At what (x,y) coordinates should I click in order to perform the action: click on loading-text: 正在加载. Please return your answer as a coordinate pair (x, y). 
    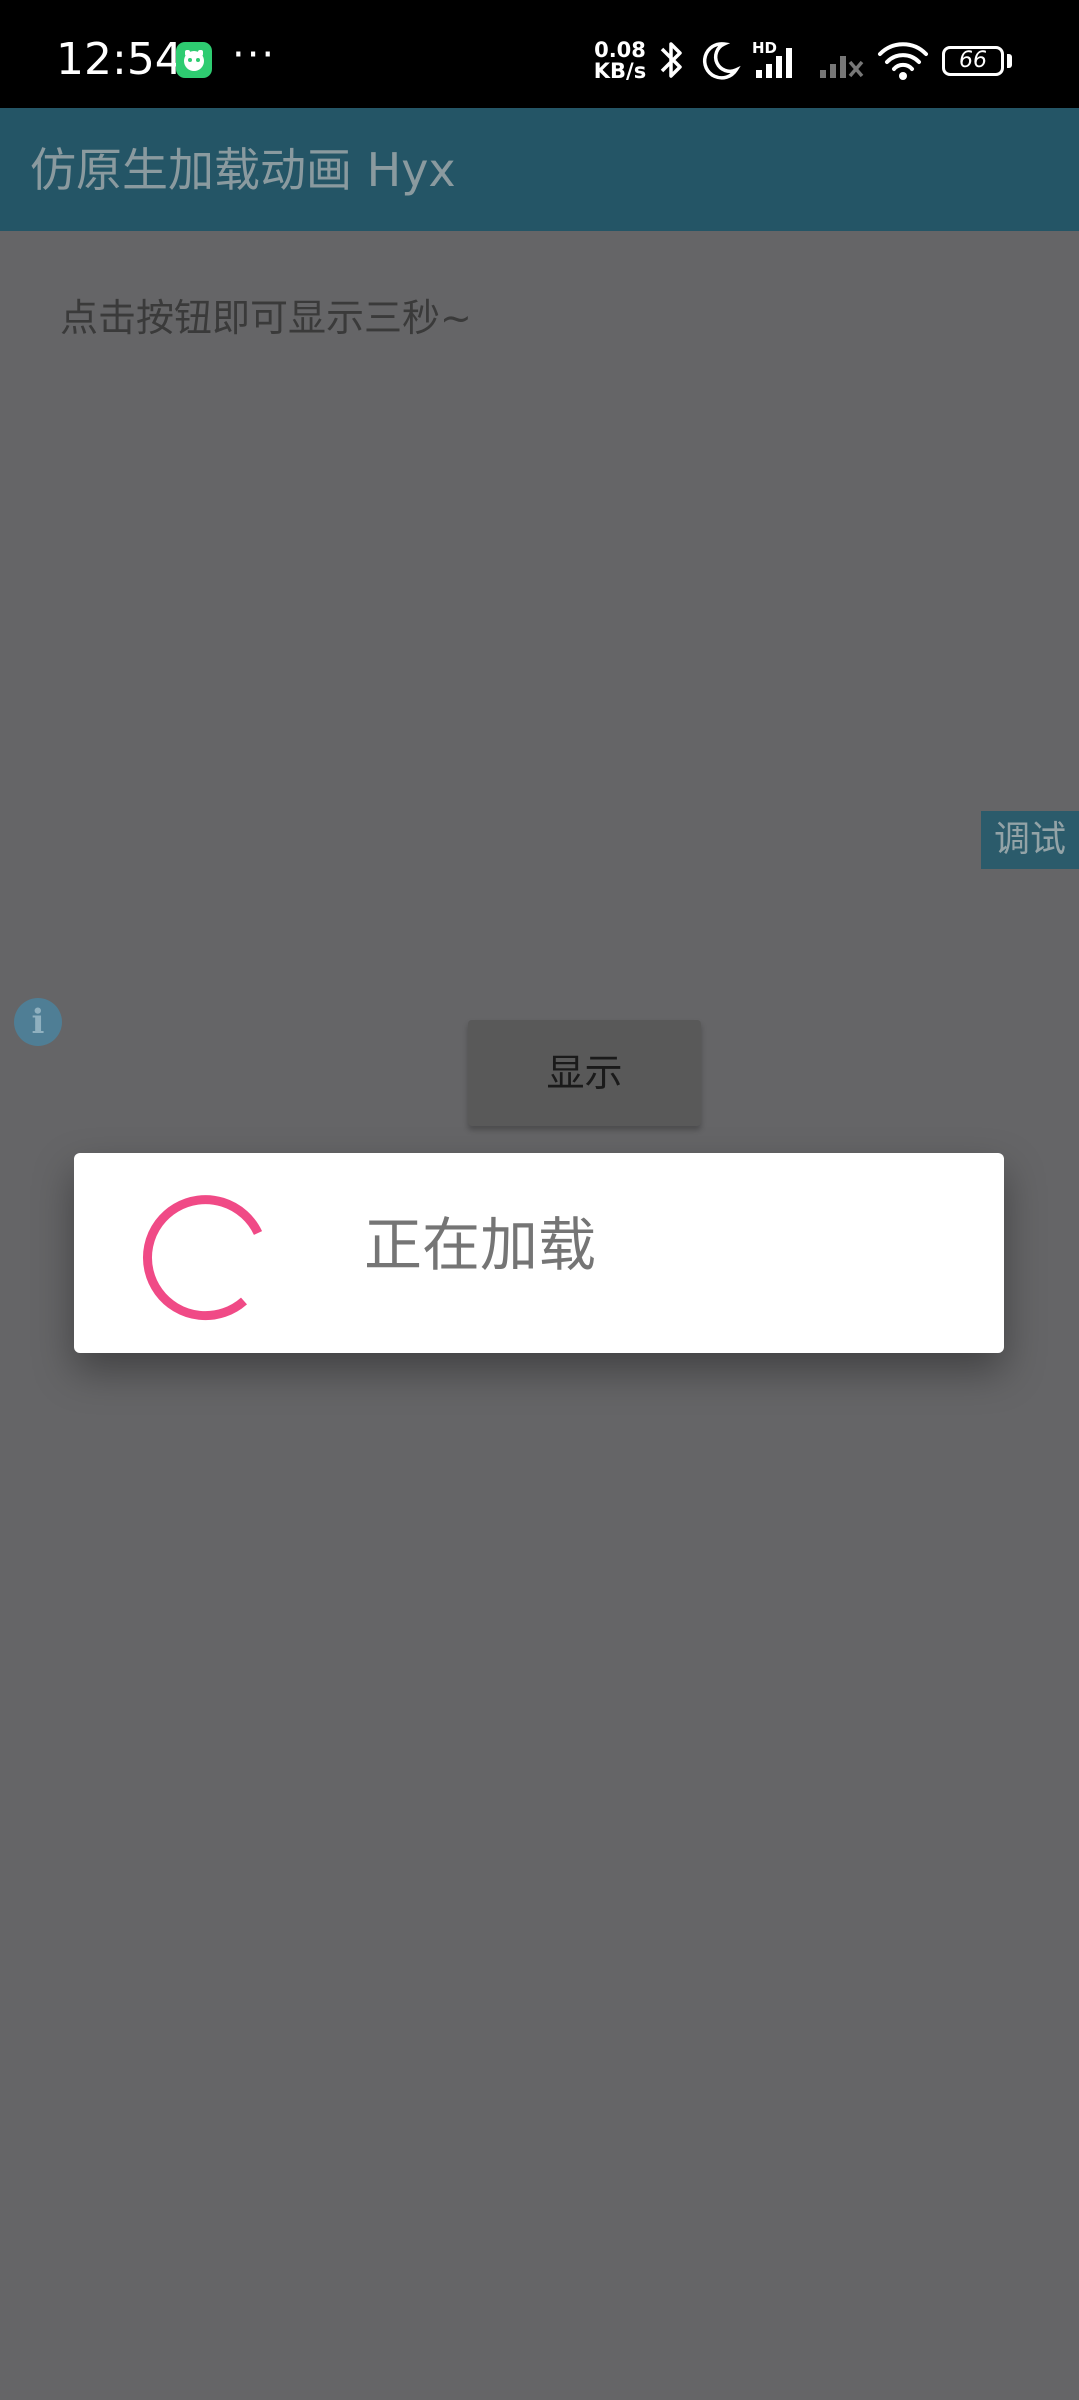
    Looking at the image, I should click on (480, 1245).